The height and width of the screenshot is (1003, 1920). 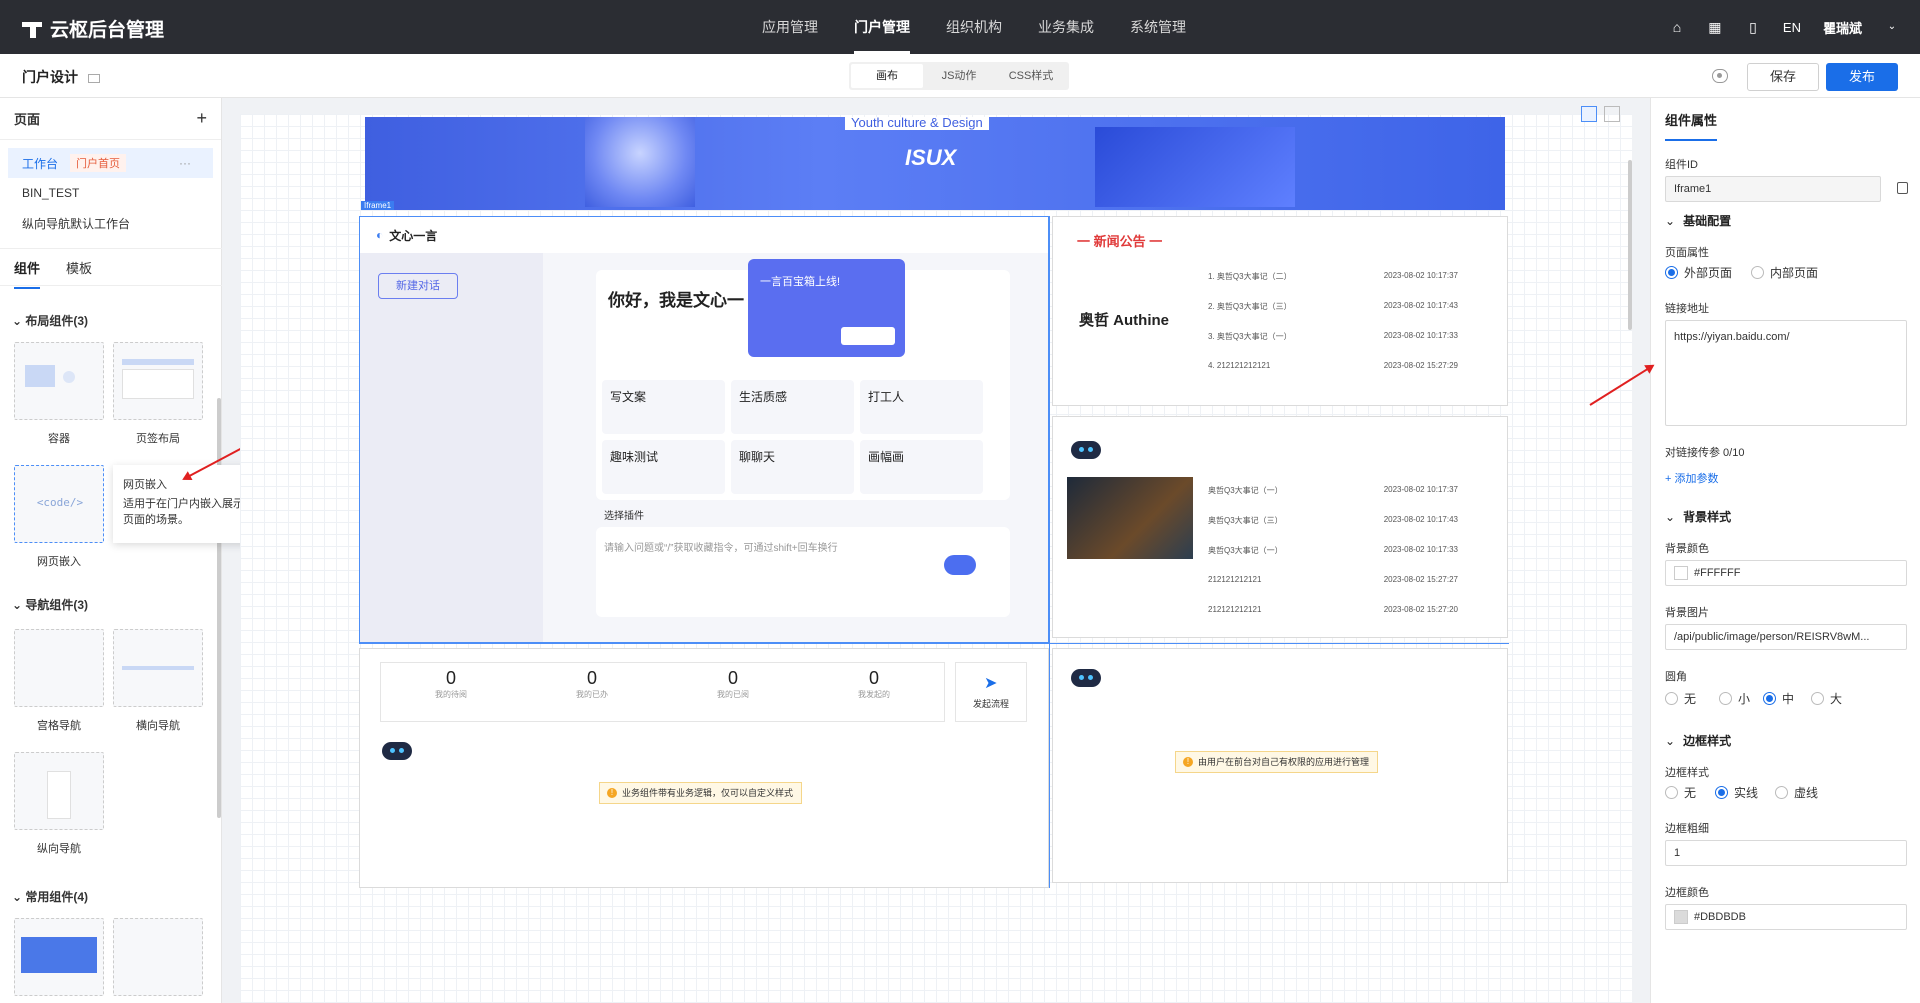 What do you see at coordinates (733, 684) in the screenshot?
I see `stat-read: 0 我的已阅` at bounding box center [733, 684].